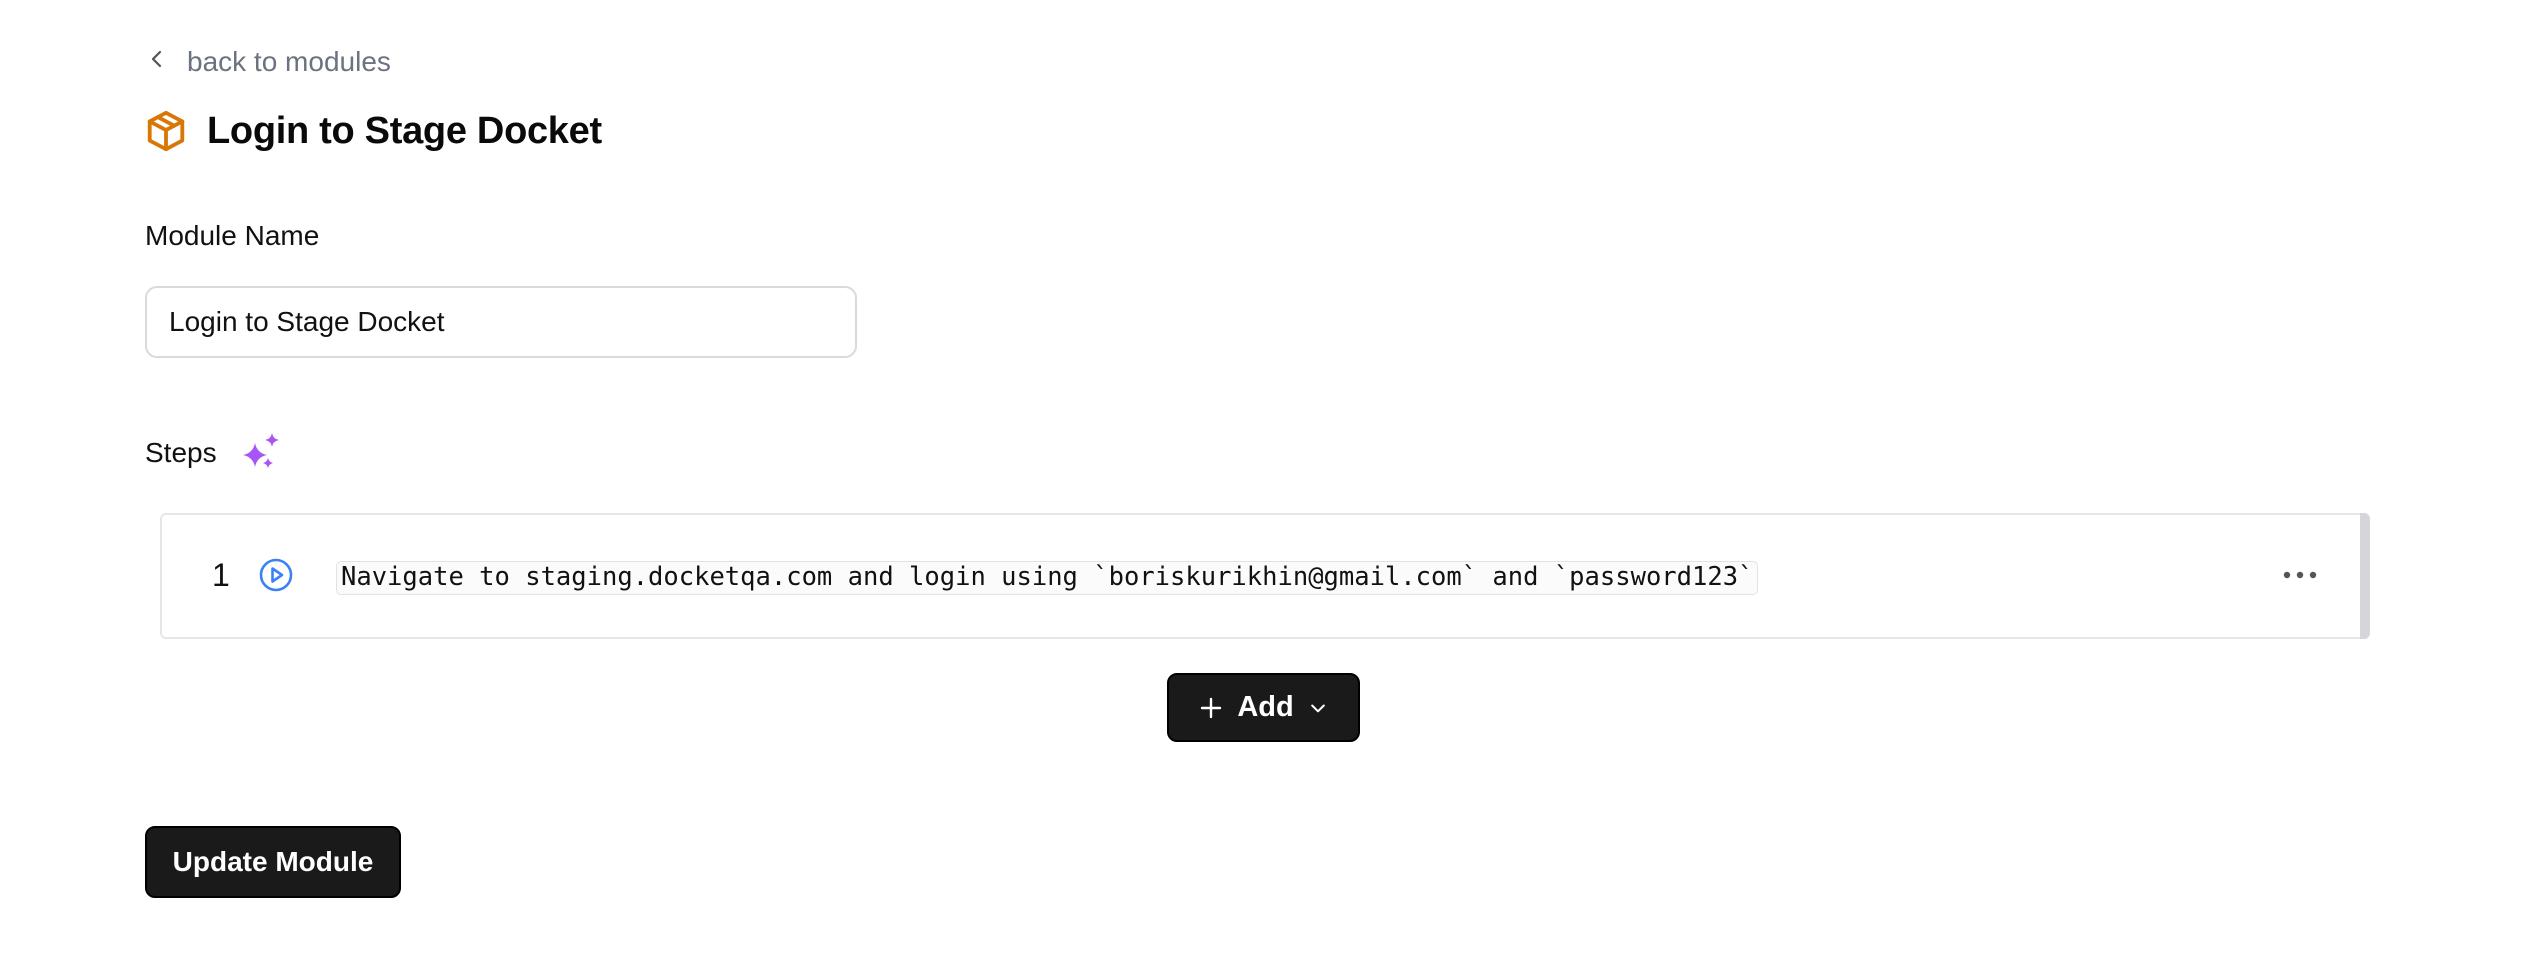 The height and width of the screenshot is (966, 2524). Describe the element at coordinates (166, 131) in the screenshot. I see `package-icon` at that location.